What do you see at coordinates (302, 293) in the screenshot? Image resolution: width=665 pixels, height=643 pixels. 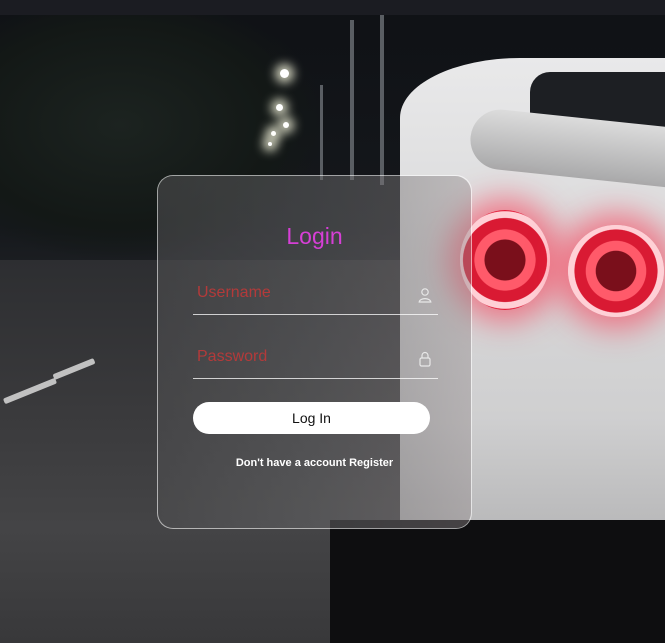 I see `username-input` at bounding box center [302, 293].